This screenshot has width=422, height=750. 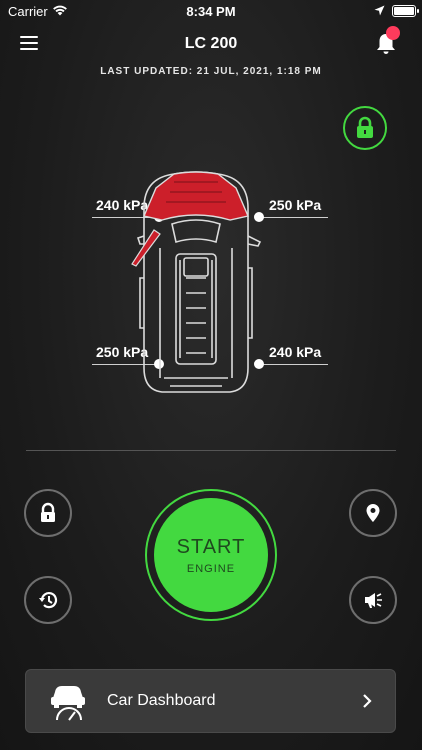 I want to click on notification-badge, so click(x=393, y=33).